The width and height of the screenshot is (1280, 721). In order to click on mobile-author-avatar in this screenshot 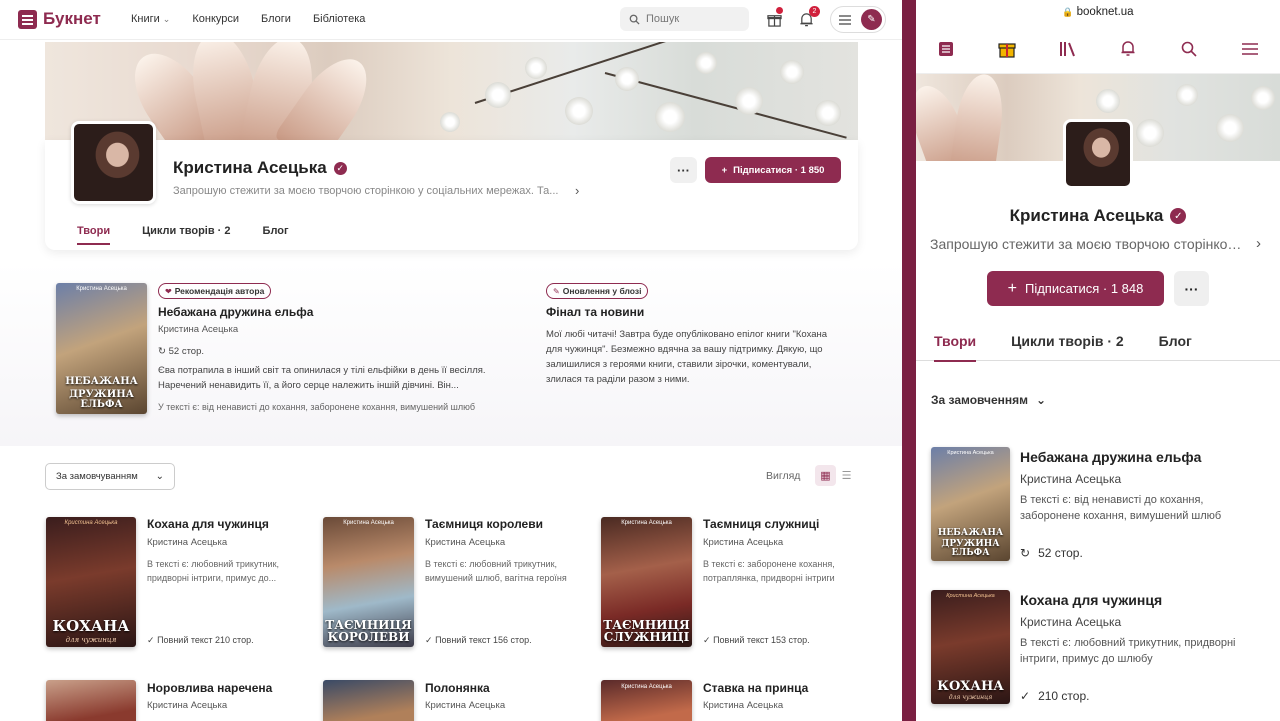, I will do `click(1098, 154)`.